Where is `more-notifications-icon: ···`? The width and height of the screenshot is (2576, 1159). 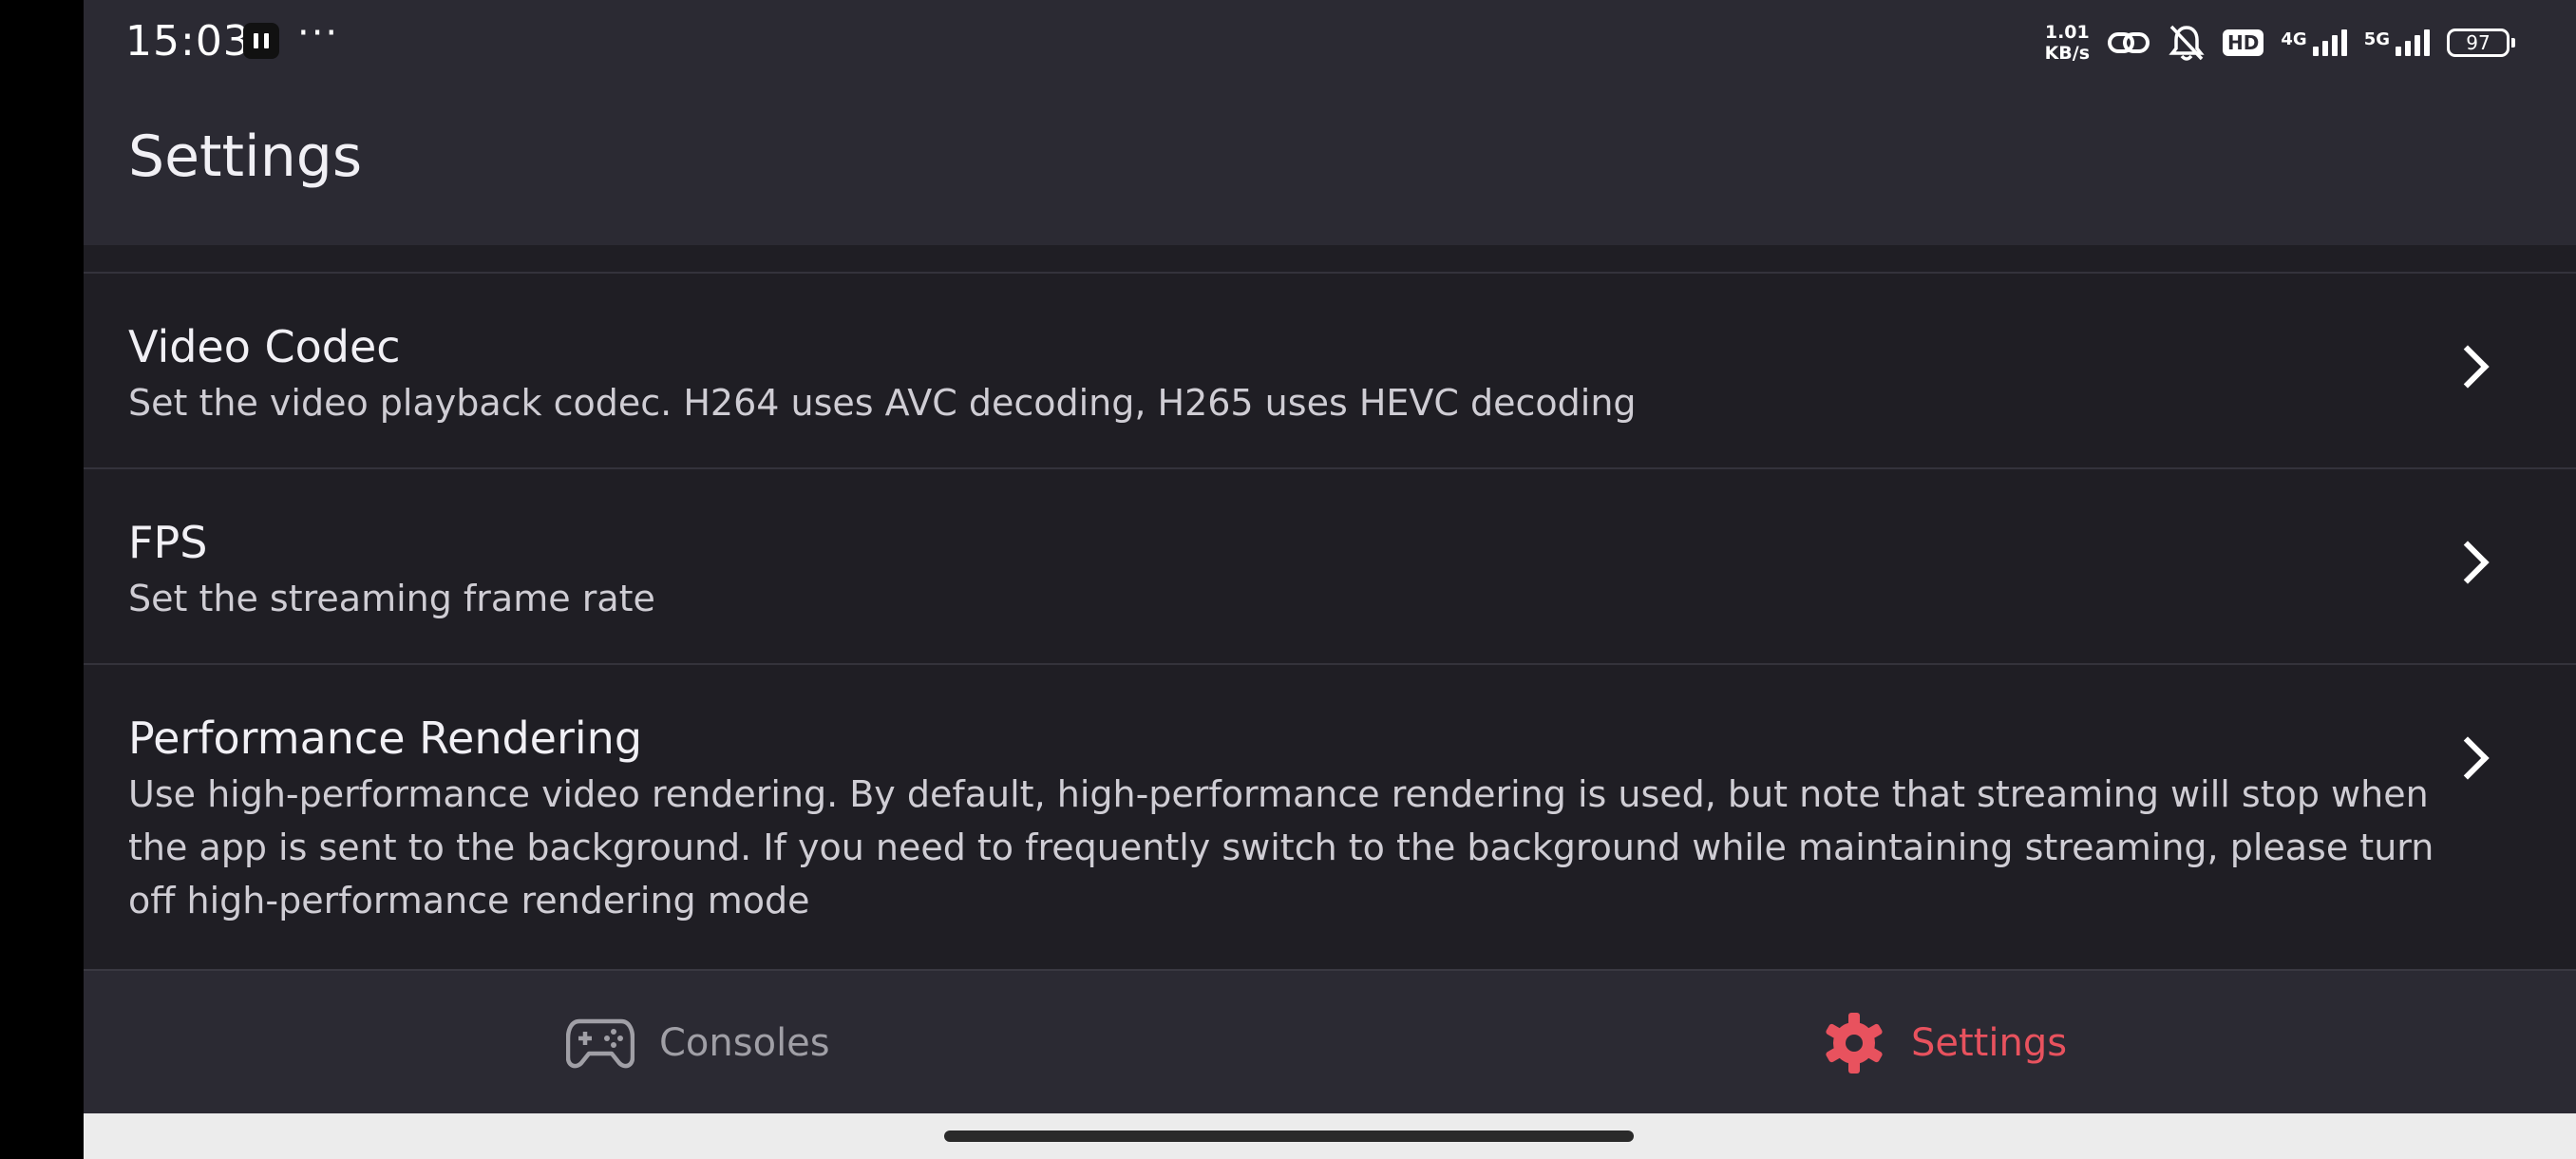 more-notifications-icon: ··· is located at coordinates (318, 33).